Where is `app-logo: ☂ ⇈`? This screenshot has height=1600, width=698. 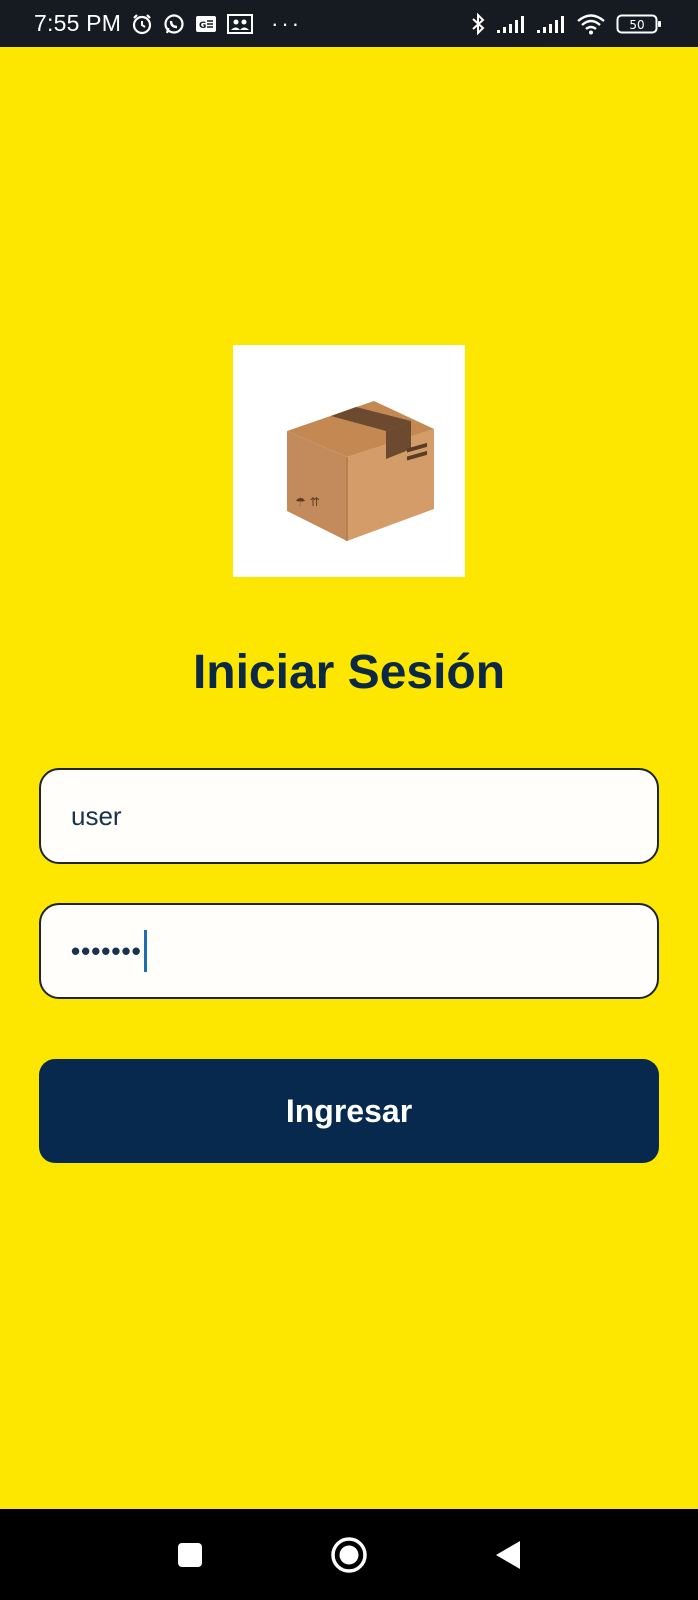
app-logo: ☂ ⇈ is located at coordinates (349, 461).